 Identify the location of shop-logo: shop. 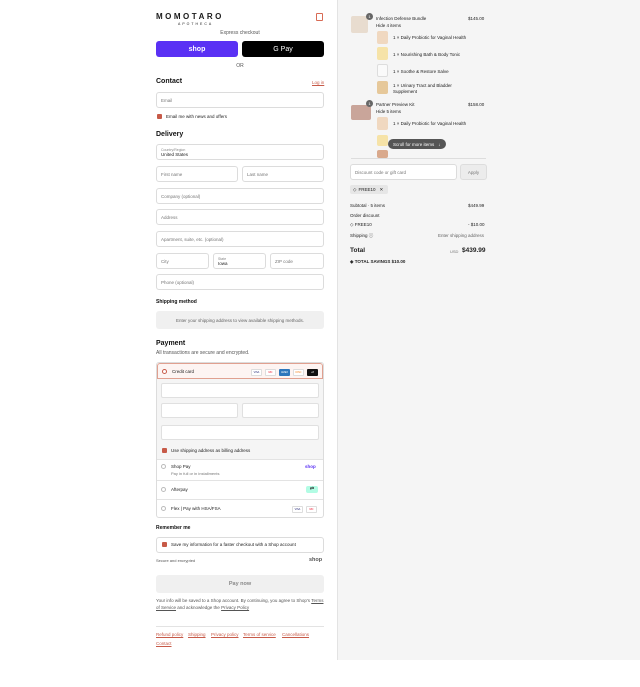
(316, 560).